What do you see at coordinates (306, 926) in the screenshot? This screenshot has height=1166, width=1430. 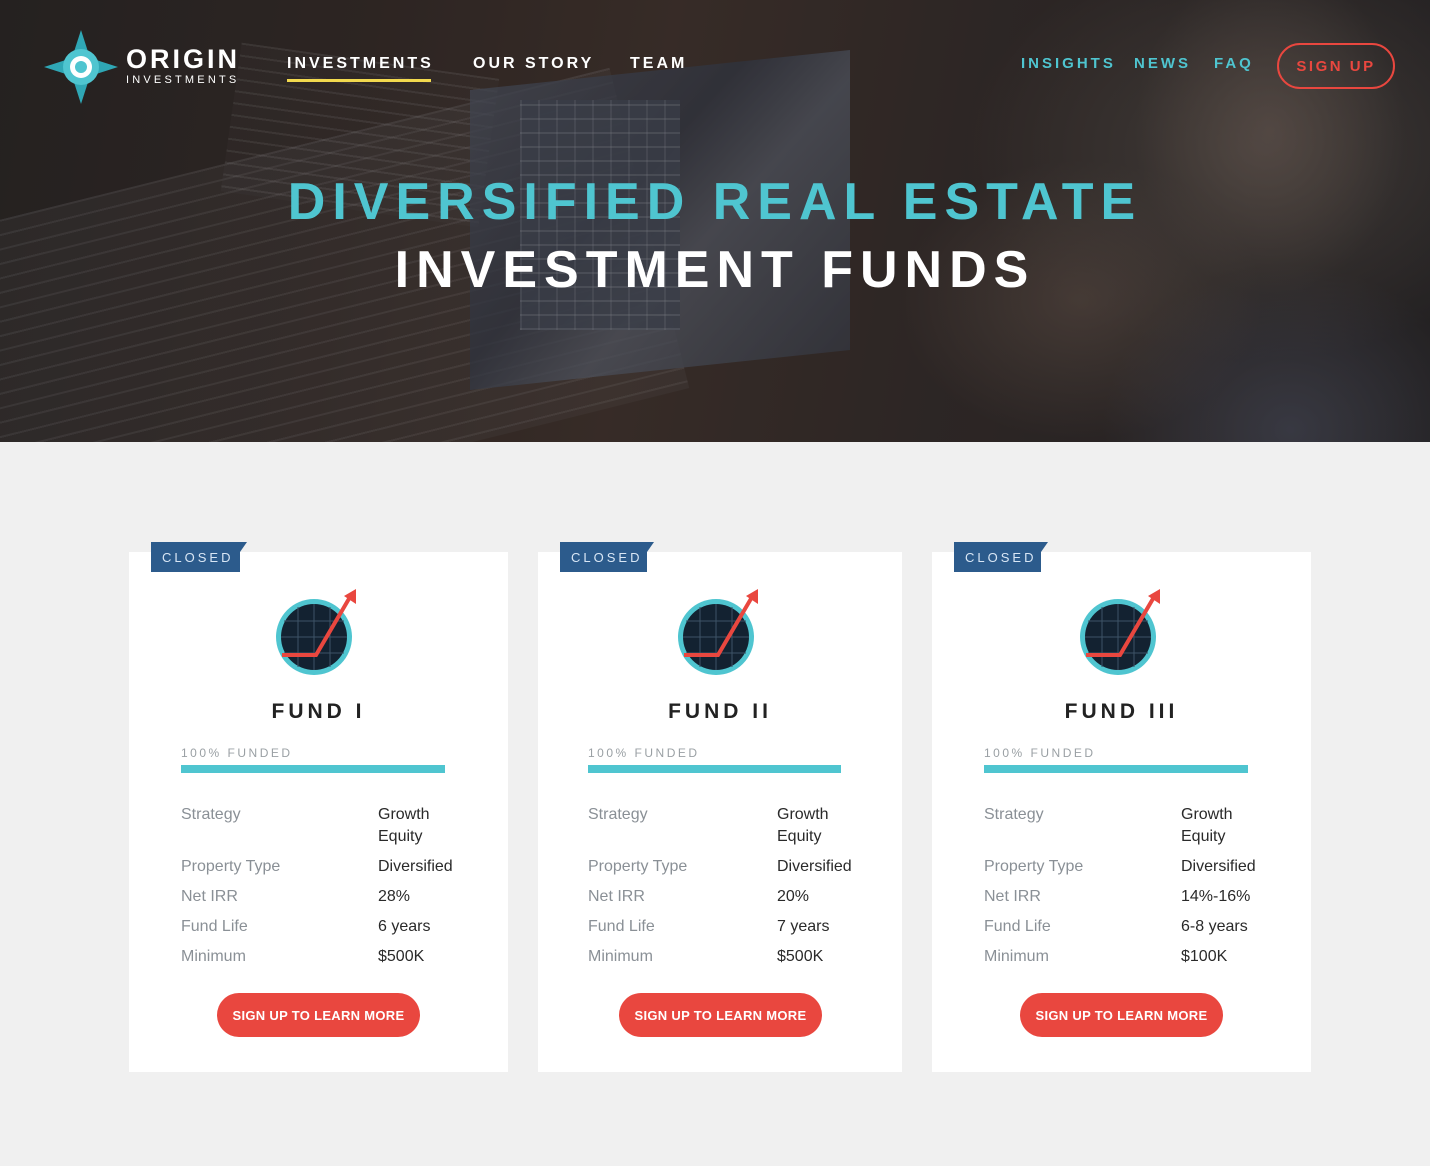 I see `spec-row: Fund Life 6 years` at bounding box center [306, 926].